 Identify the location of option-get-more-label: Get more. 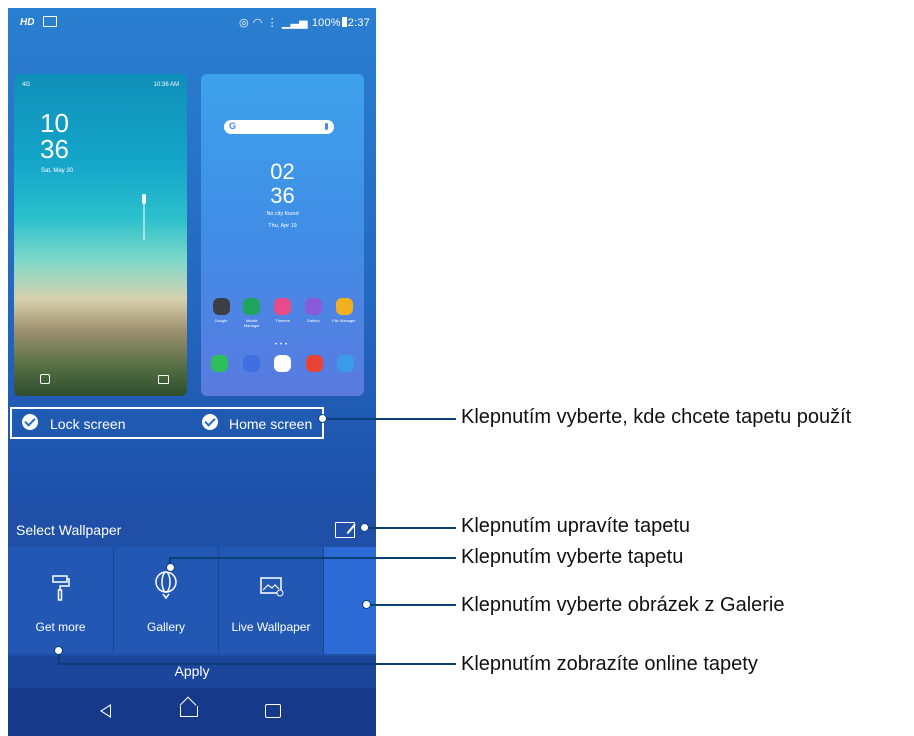
(60, 627).